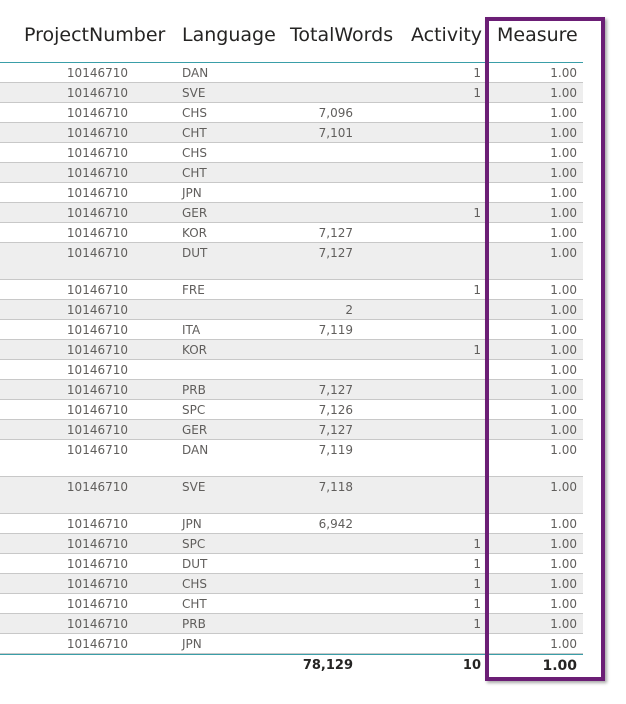  I want to click on table-row: 10146710 FRE 1 1.00, so click(291, 290).